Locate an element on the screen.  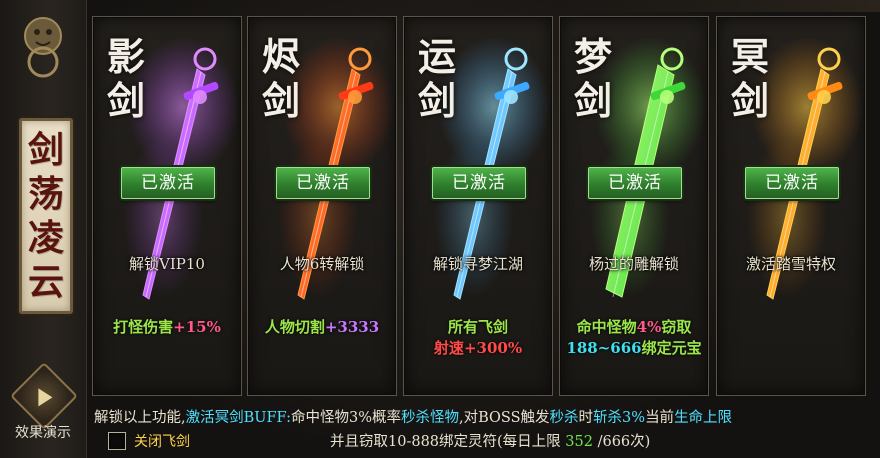
bonus-text: +15% is located at coordinates (197, 327).